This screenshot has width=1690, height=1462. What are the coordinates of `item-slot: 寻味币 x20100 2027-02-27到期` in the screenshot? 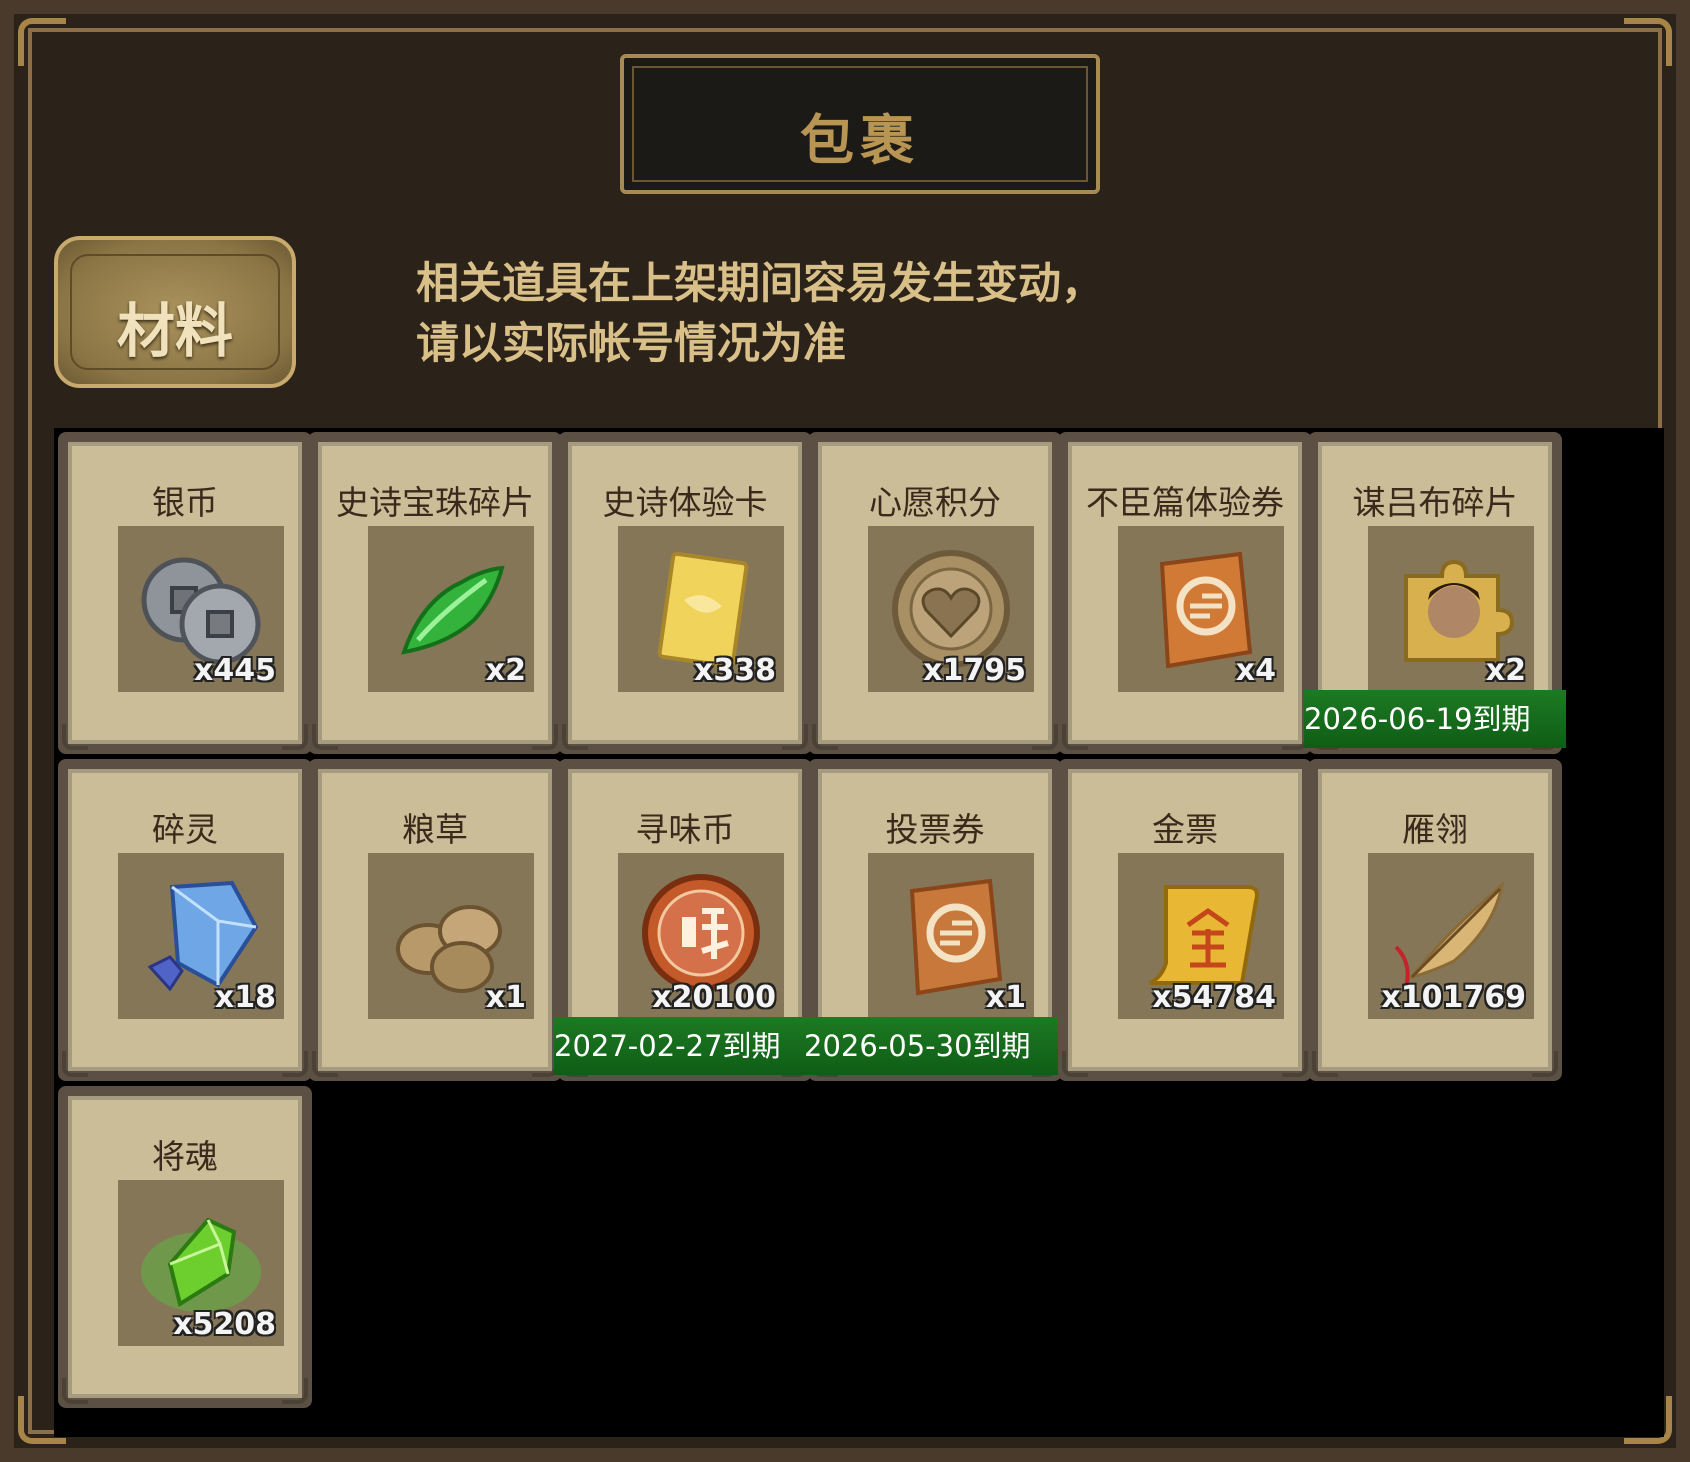 It's located at (685, 920).